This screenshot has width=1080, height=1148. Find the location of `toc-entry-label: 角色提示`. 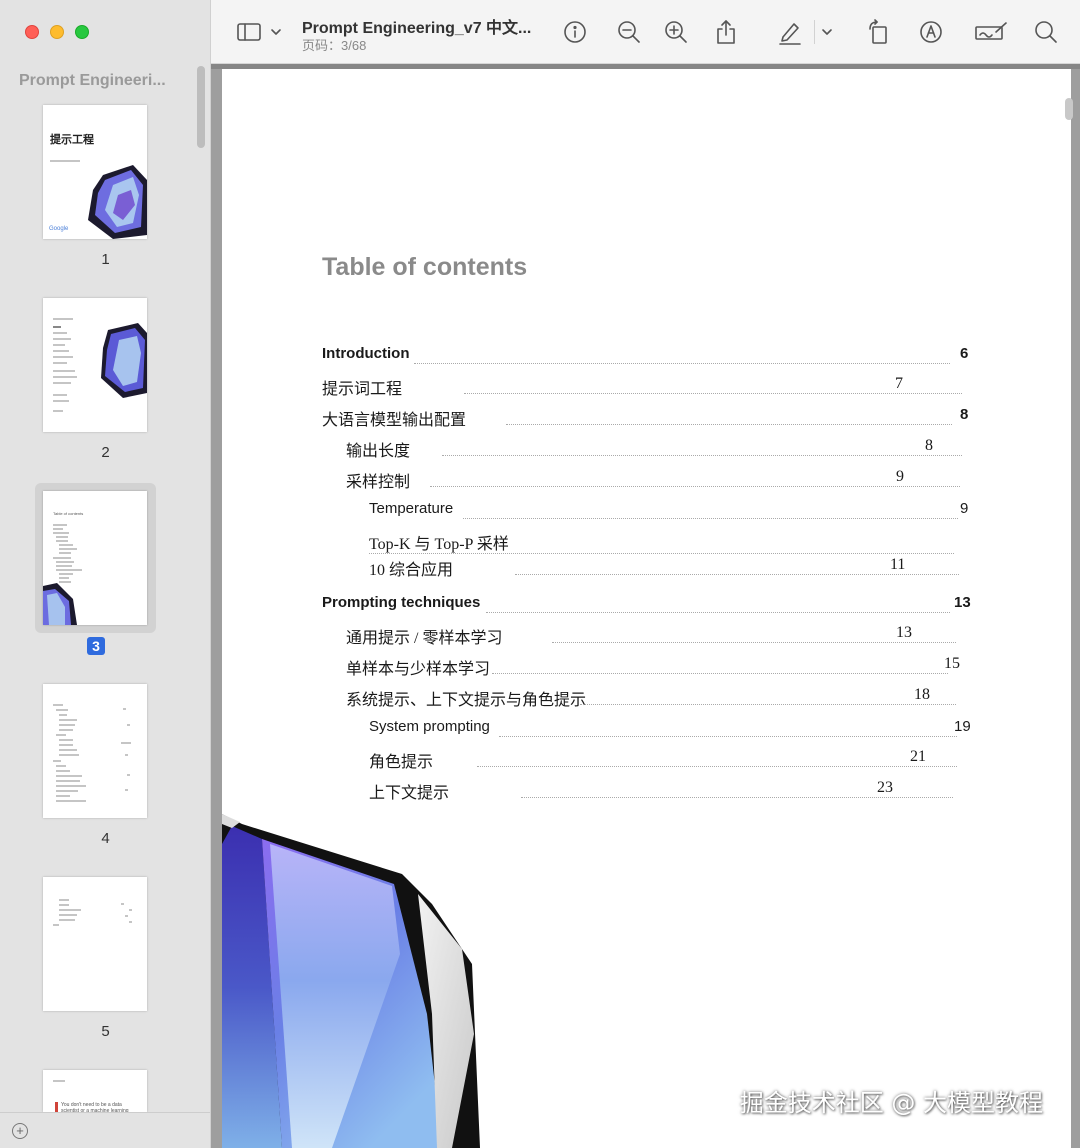

toc-entry-label: 角色提示 is located at coordinates (401, 762).